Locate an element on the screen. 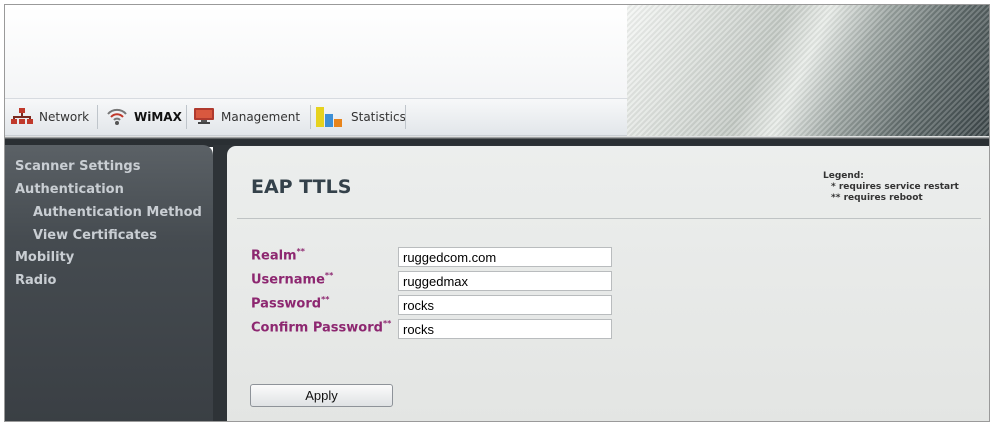 The width and height of the screenshot is (992, 424). tab-label: Management is located at coordinates (261, 117).